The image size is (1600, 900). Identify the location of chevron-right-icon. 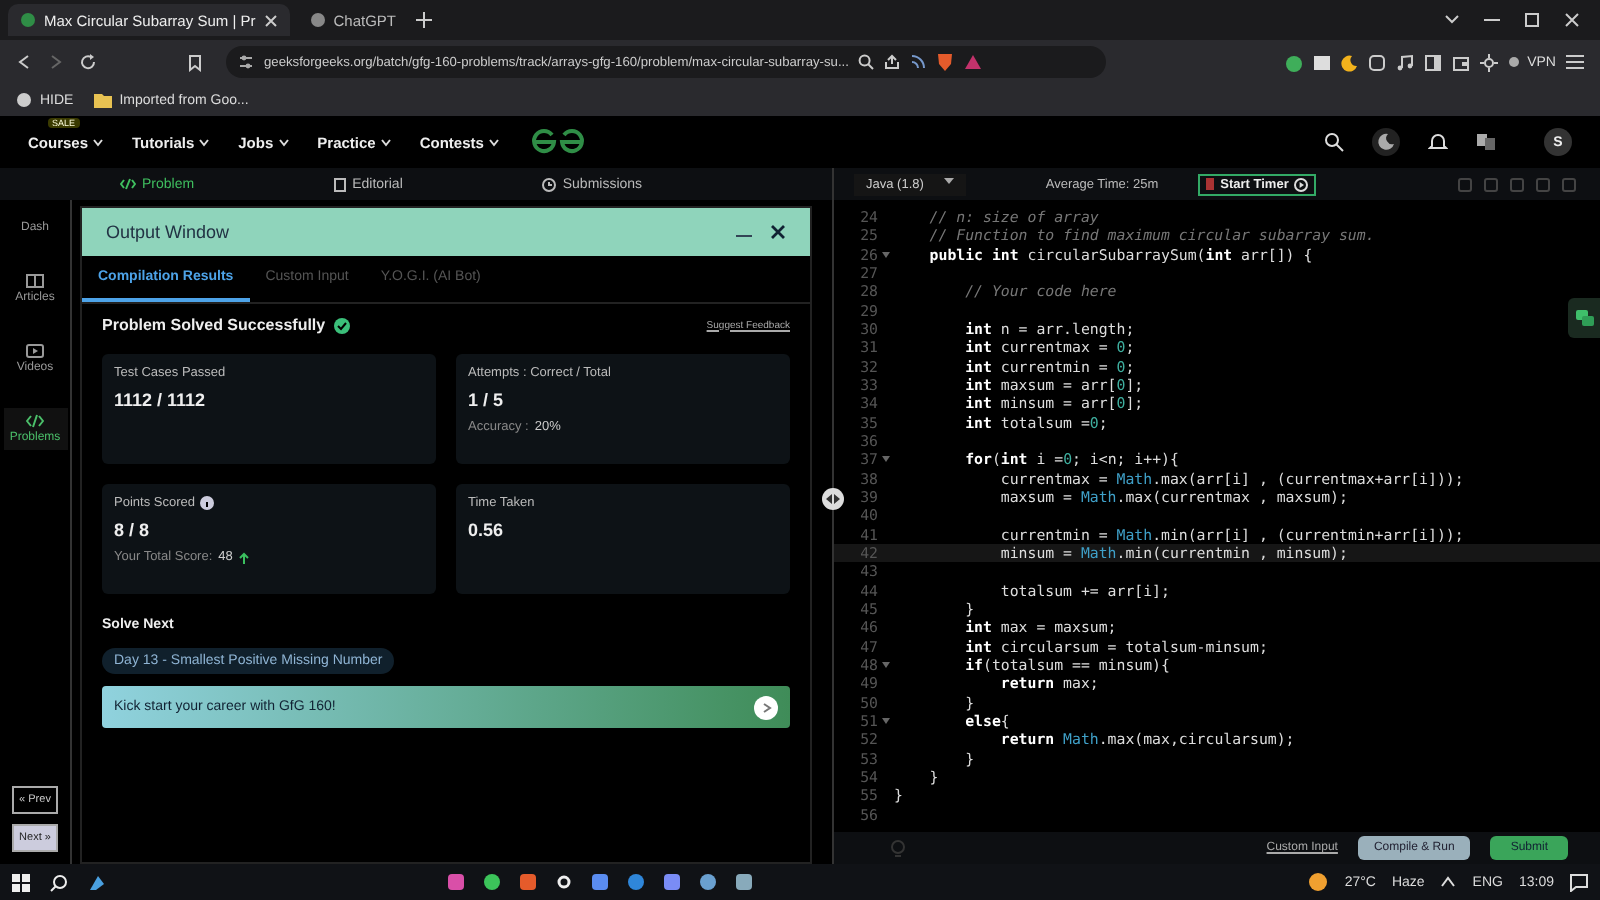
(766, 707).